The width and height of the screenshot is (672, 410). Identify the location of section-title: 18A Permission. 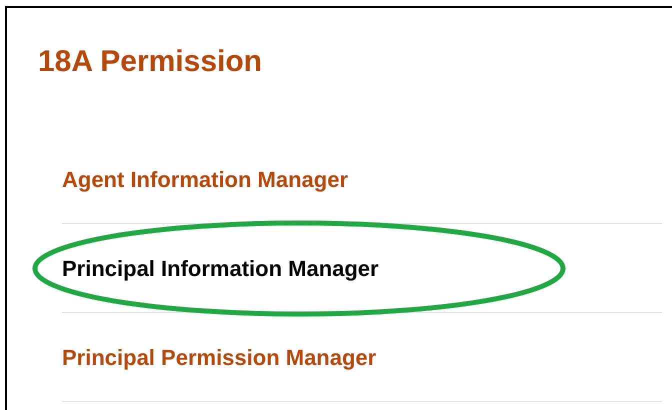
(150, 62).